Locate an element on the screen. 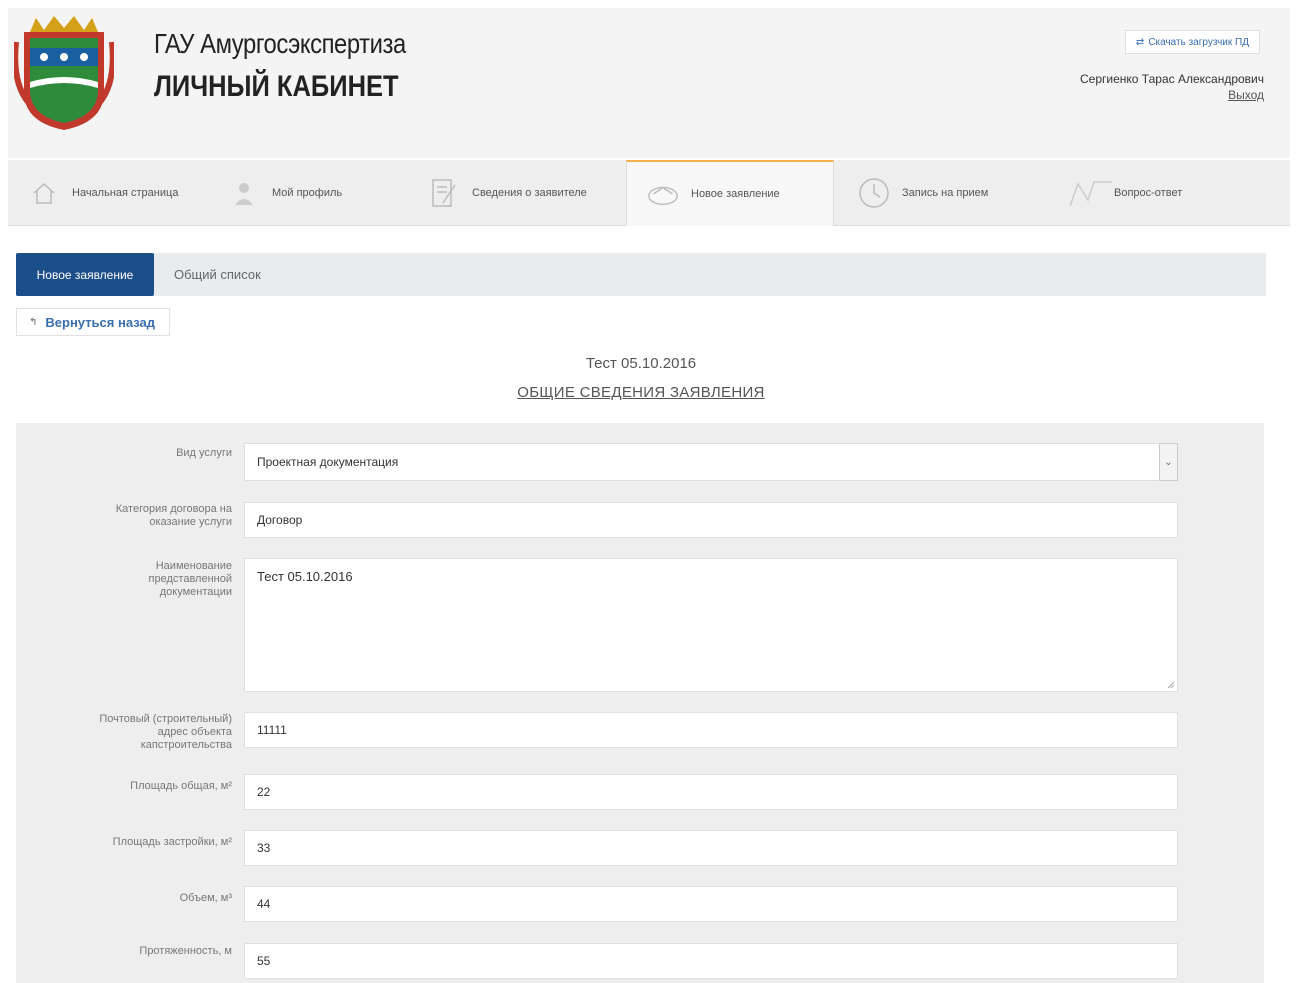 The width and height of the screenshot is (1298, 983). edit-document-icon is located at coordinates (444, 193).